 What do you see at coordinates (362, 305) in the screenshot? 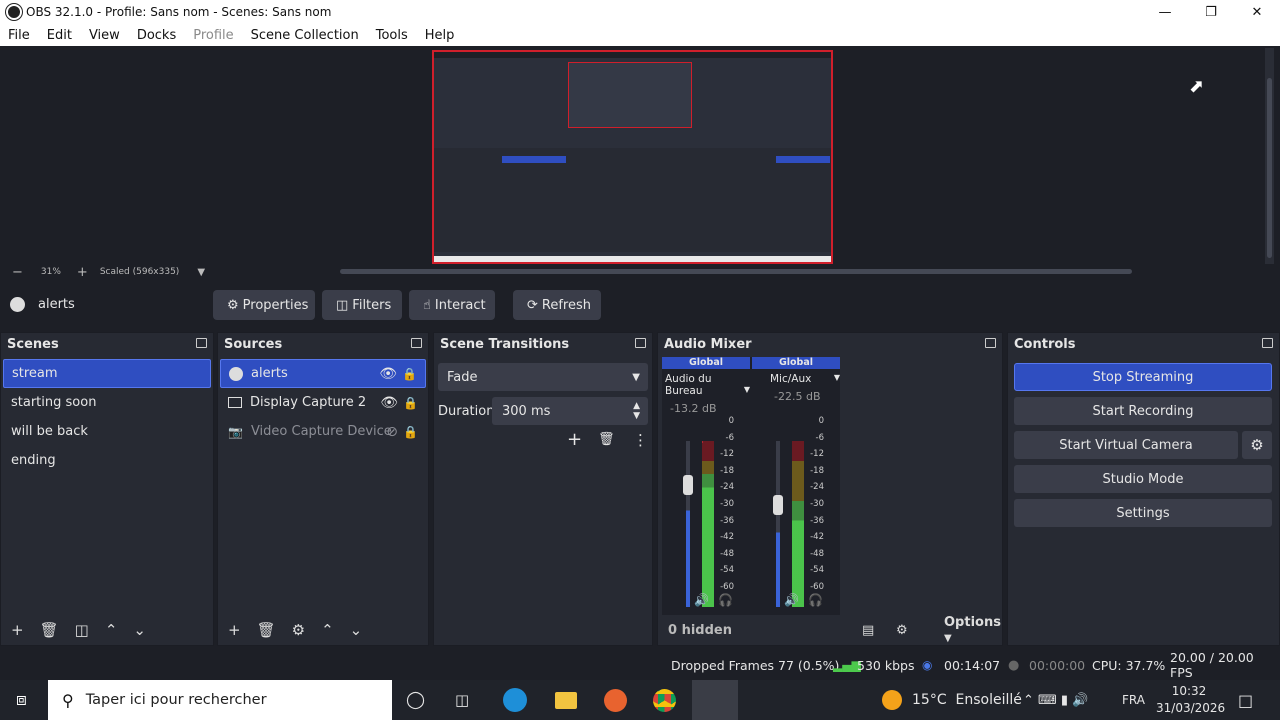
I see `filters-button: ◫ Filters` at bounding box center [362, 305].